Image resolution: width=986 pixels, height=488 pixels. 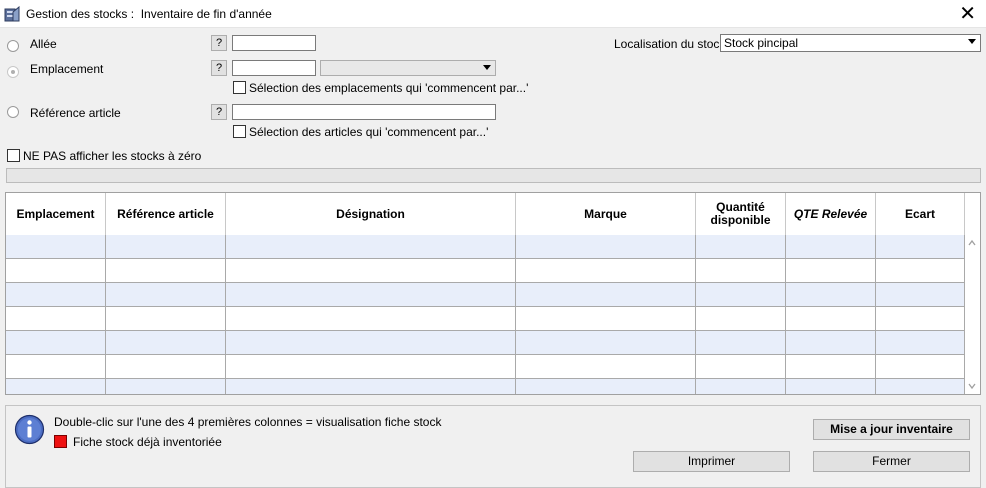 I want to click on col-header-marque: Marque, so click(x=606, y=214).